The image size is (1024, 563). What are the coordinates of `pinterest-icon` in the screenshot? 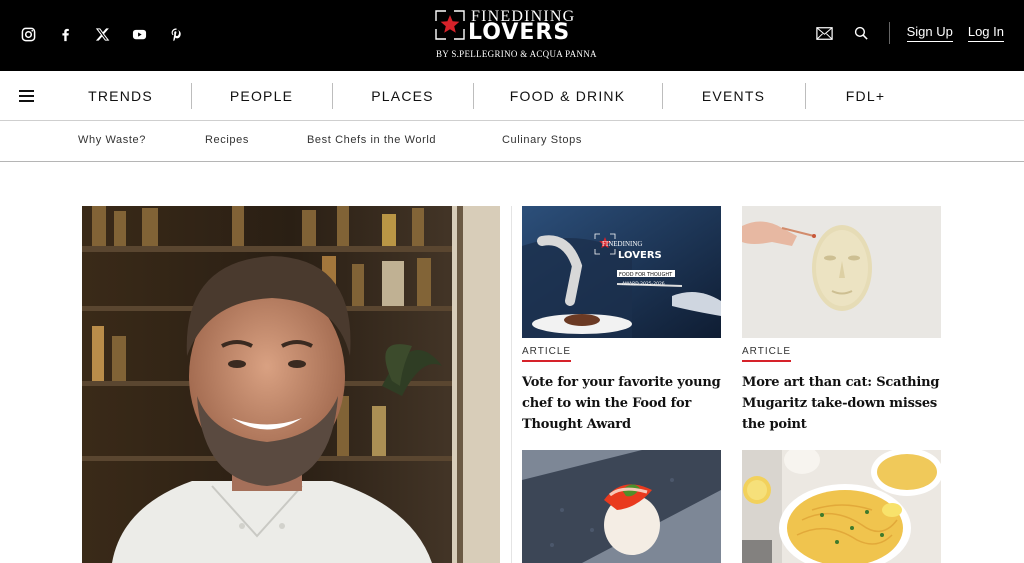 It's located at (176, 34).